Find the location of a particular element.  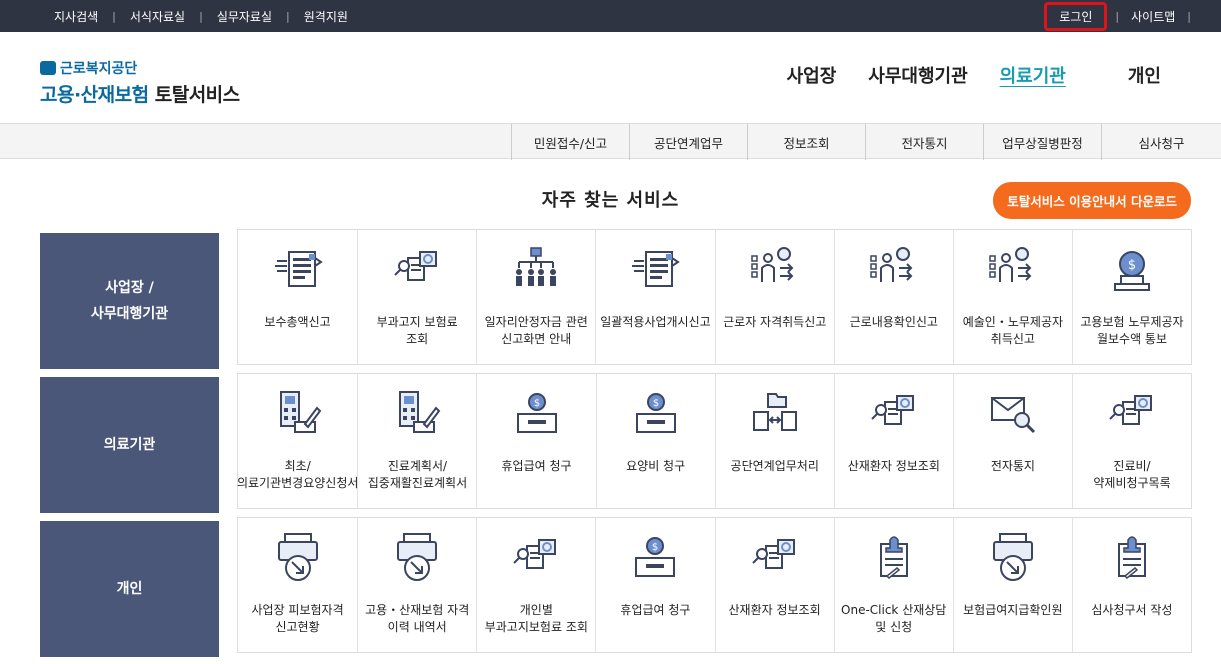

service-item: 일자리안정자금 관련 신고화면 안내 is located at coordinates (535, 297).